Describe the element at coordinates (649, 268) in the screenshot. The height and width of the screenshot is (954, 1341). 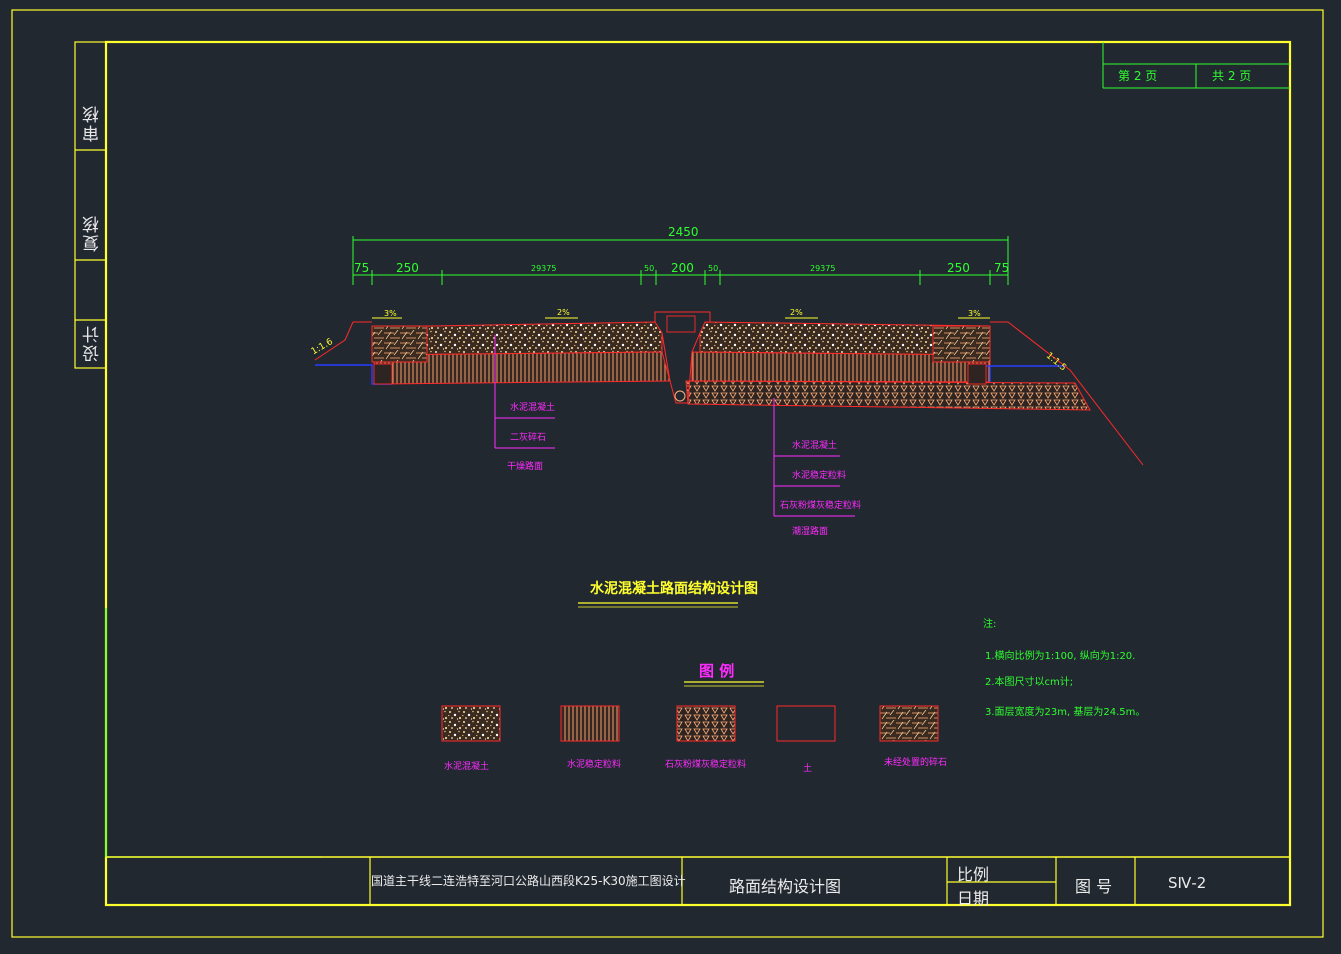
I see `dim-seg-4: 50` at that location.